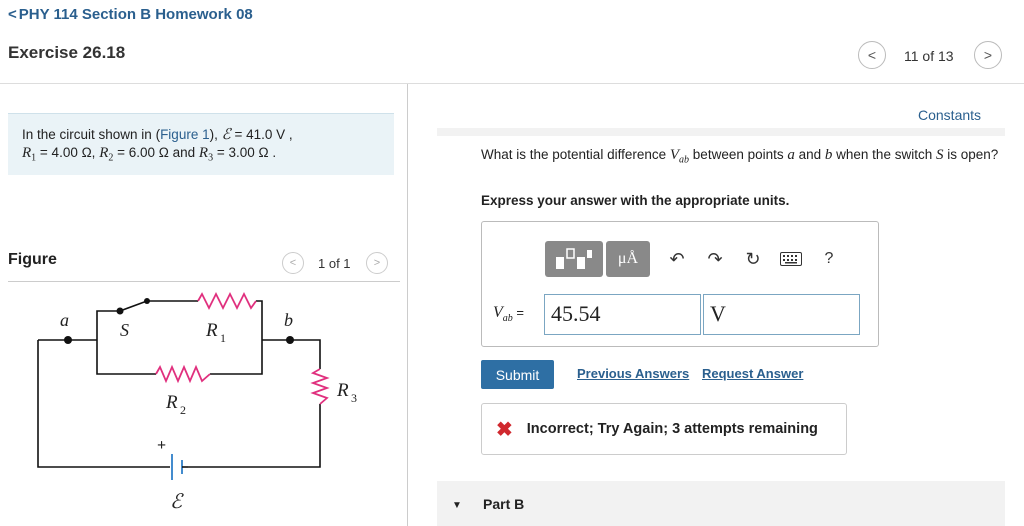 The width and height of the screenshot is (1024, 526). I want to click on incorrect-icon: ✖, so click(504, 429).